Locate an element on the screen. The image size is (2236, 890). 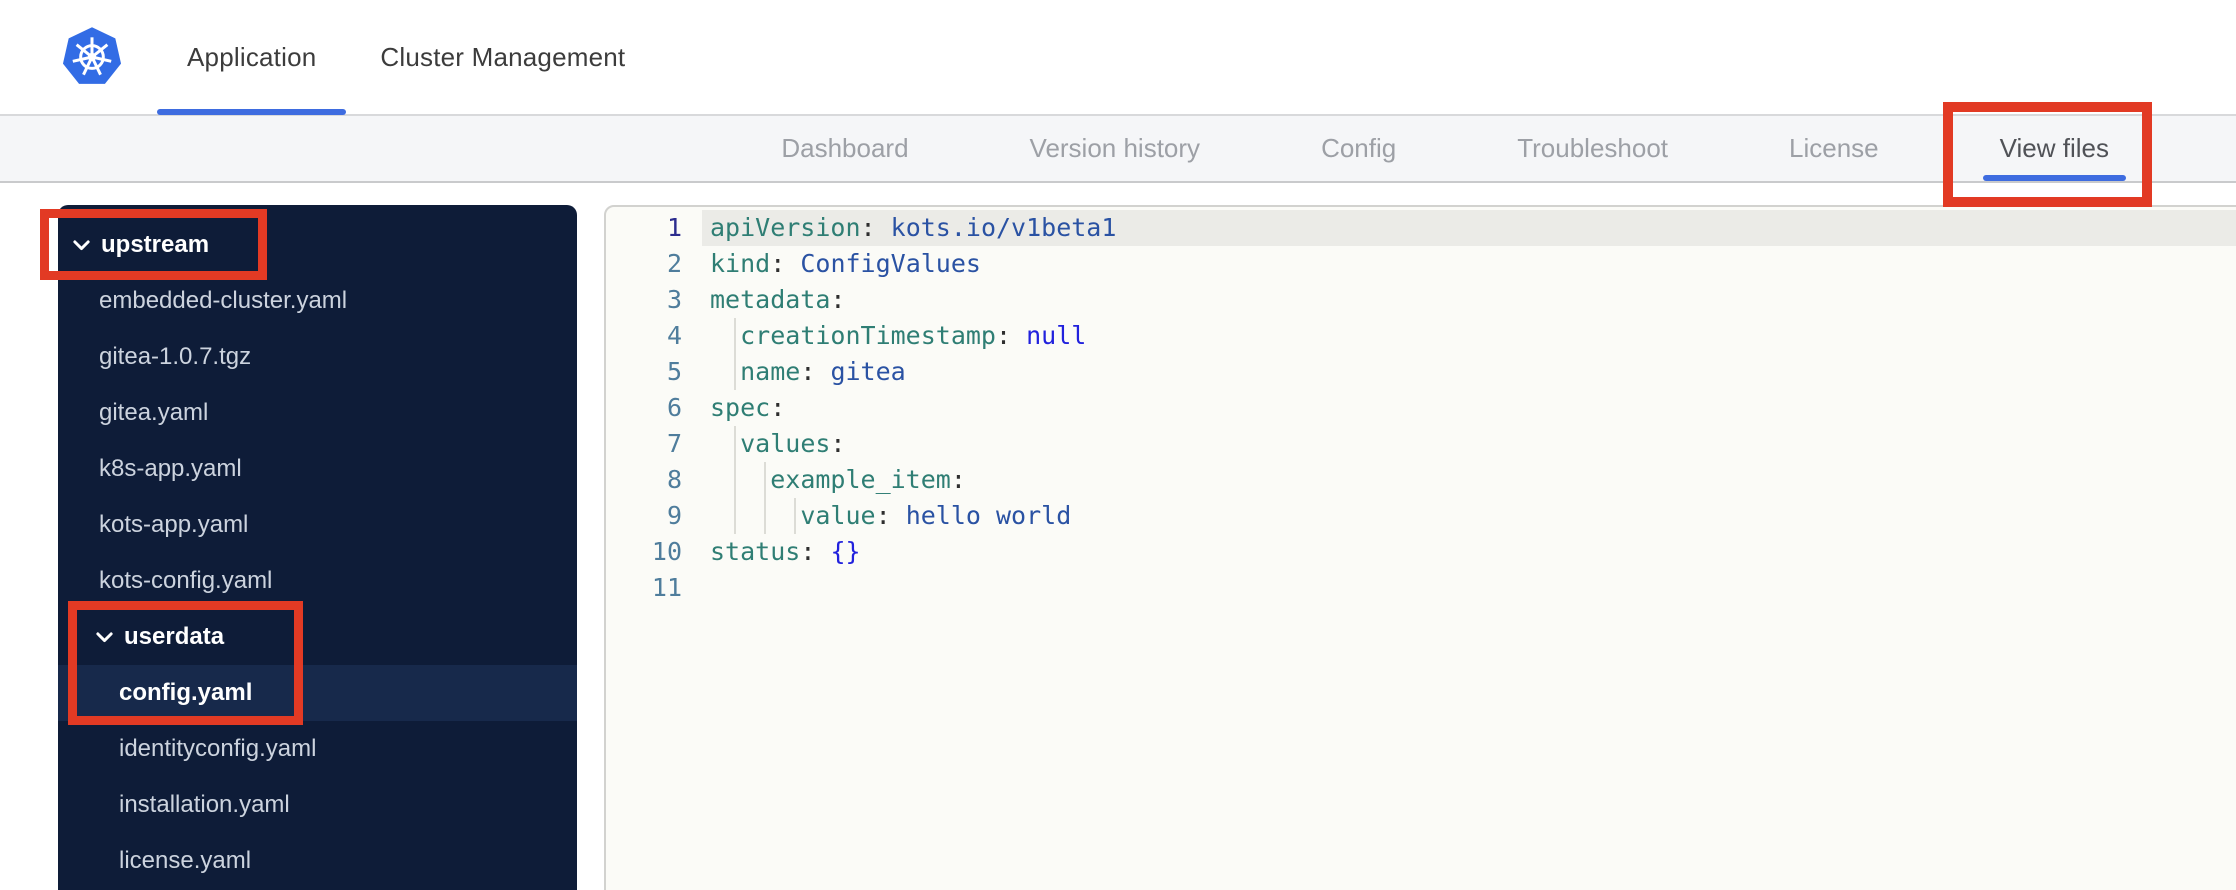
tree-file-embedded-cluster-yaml: embedded-cluster.yaml is located at coordinates (317, 301).